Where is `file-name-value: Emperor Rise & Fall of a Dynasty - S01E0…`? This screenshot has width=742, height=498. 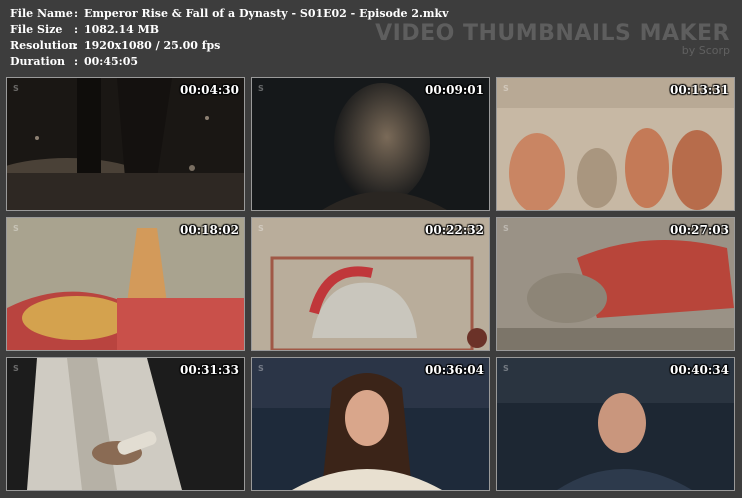
file-name-value: Emperor Rise & Fall of a Dynasty - S01E0… is located at coordinates (266, 13).